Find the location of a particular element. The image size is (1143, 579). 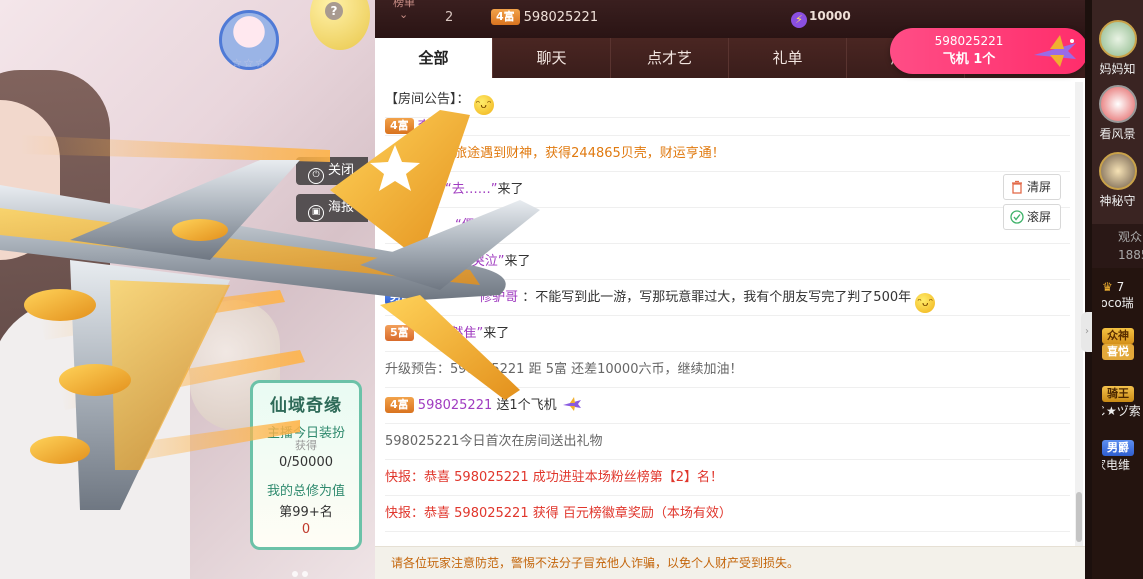

tab-chat: 聊天 is located at coordinates (552, 58).